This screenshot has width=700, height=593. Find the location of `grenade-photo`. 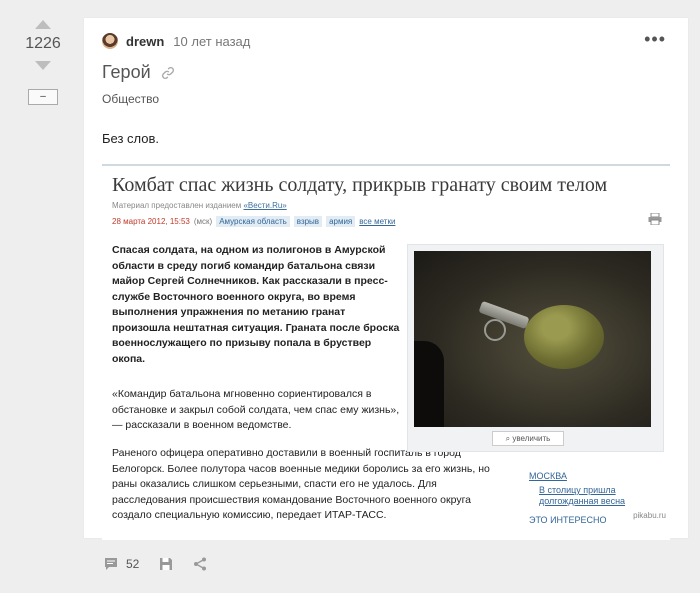

grenade-photo is located at coordinates (532, 339).